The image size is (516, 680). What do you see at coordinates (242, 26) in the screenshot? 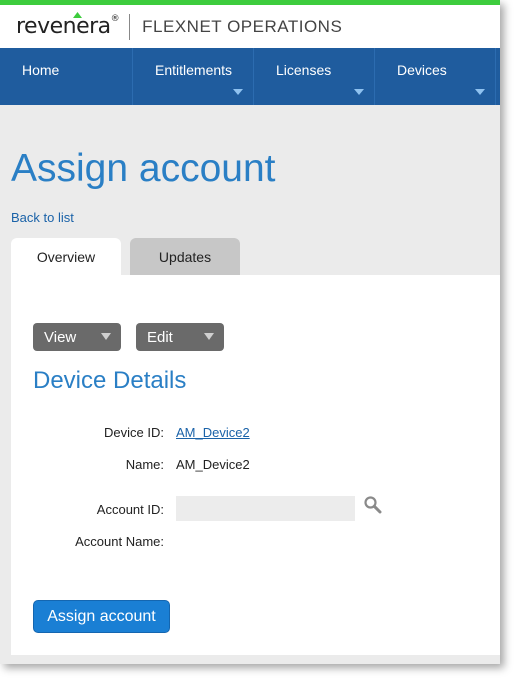
I see `product-name: FLEXNET OPERATIONS` at bounding box center [242, 26].